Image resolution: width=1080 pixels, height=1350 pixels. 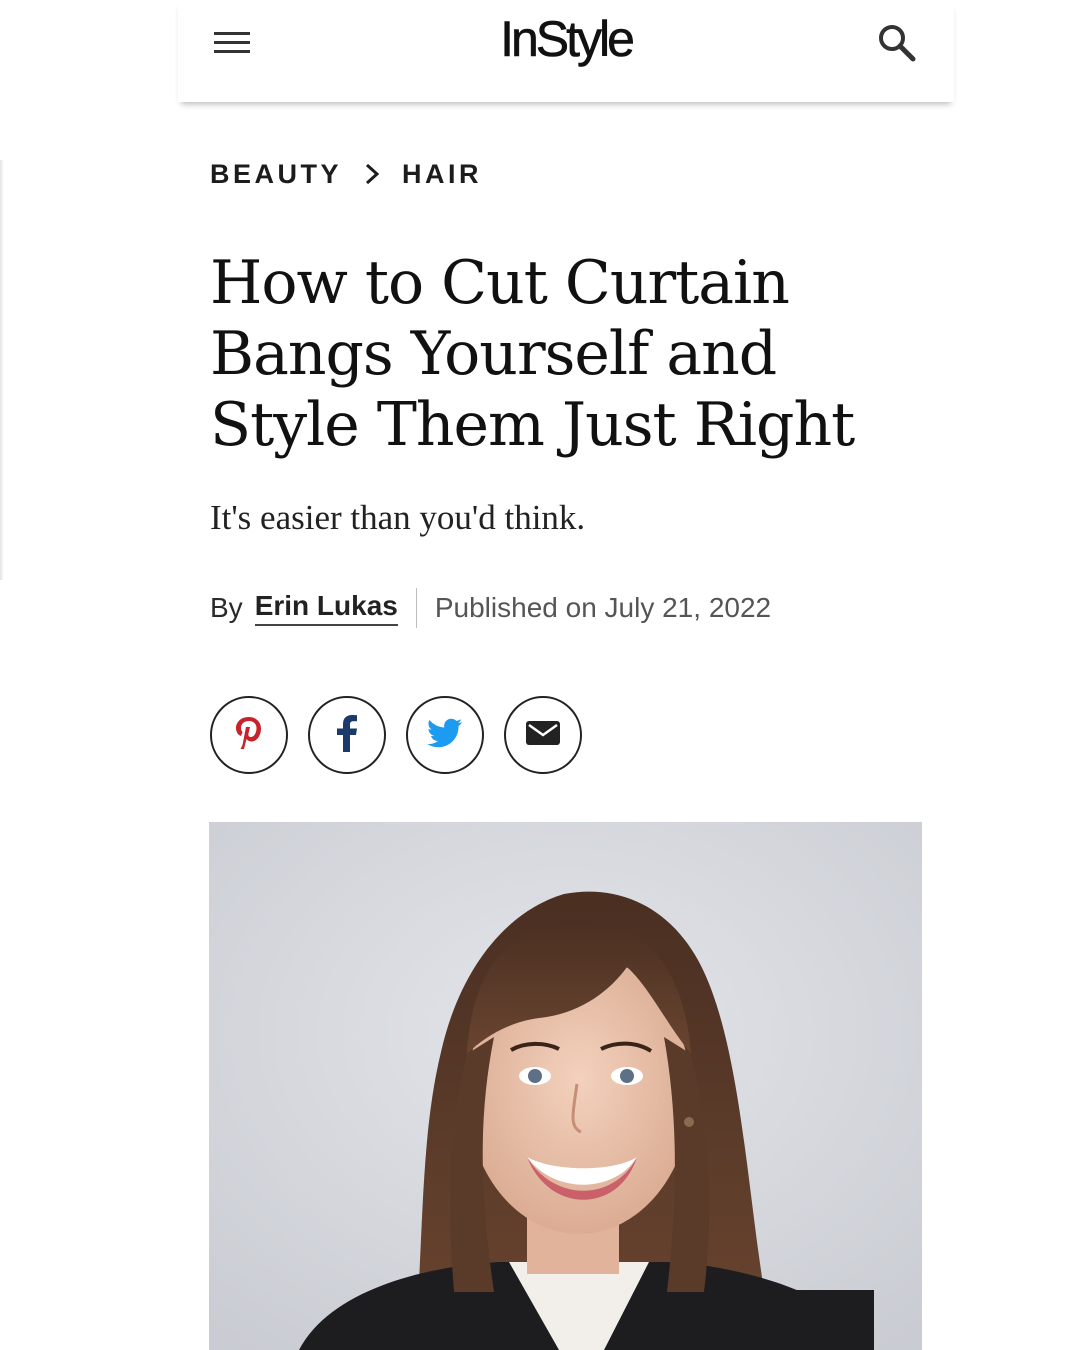 I want to click on pinterest-share-button, so click(x=249, y=735).